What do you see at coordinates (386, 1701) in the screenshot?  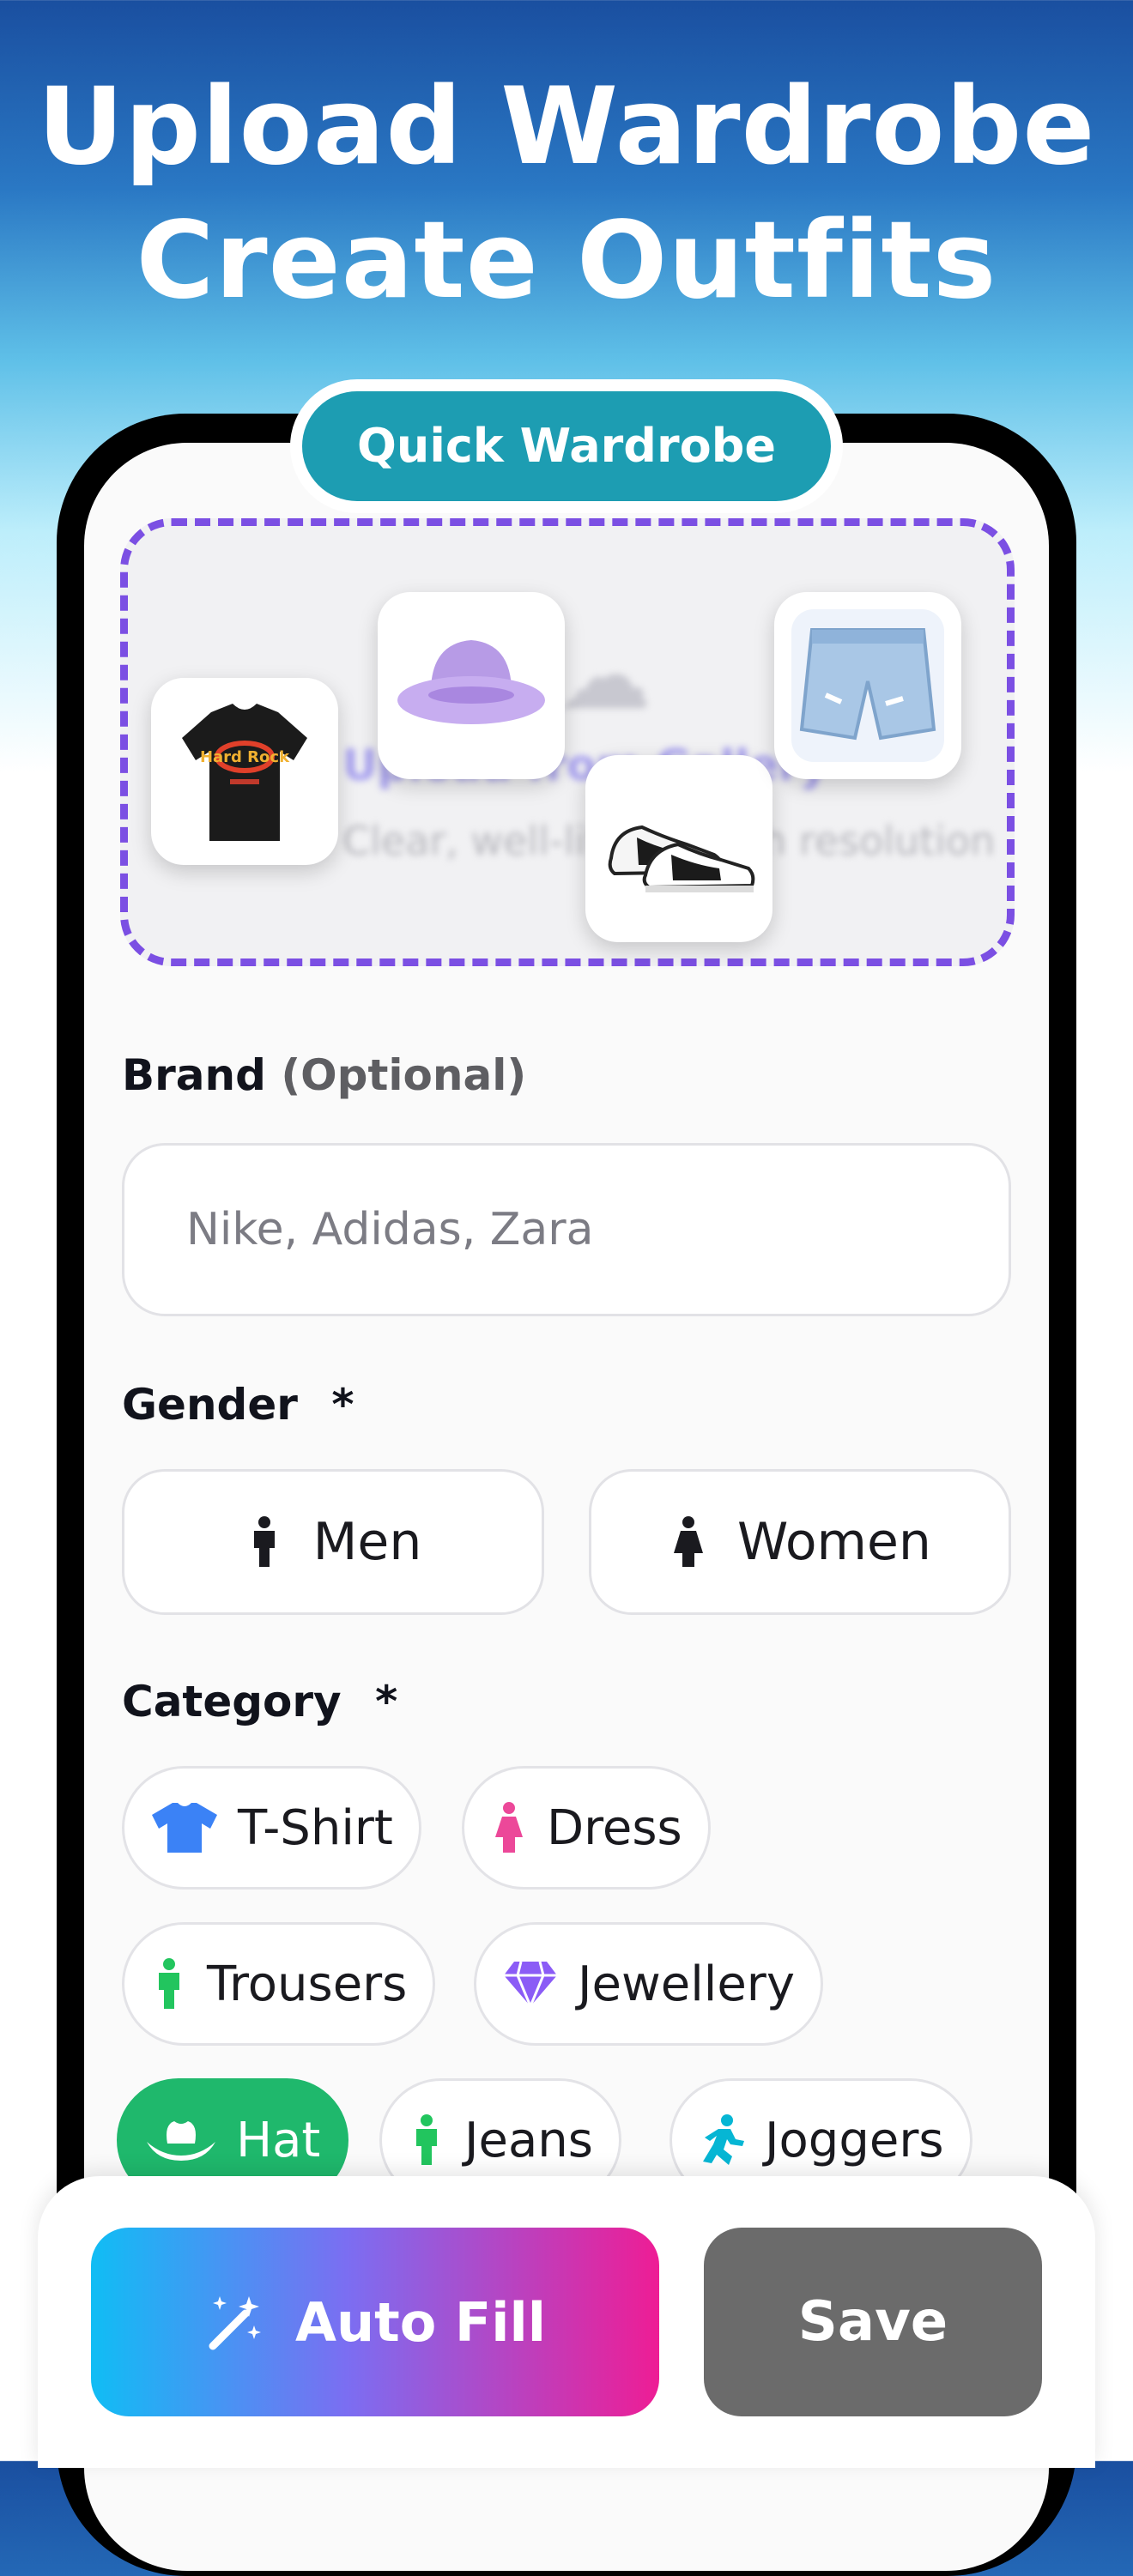 I see `category-required-mark: *` at bounding box center [386, 1701].